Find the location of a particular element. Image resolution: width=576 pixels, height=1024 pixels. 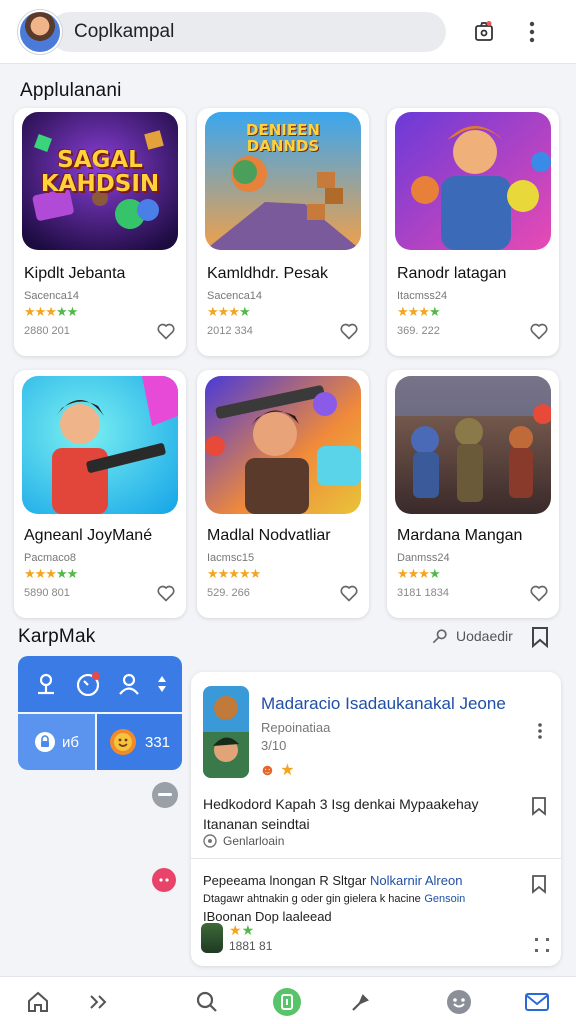

quick-cell-coins: 331 is located at coordinates (139, 742).